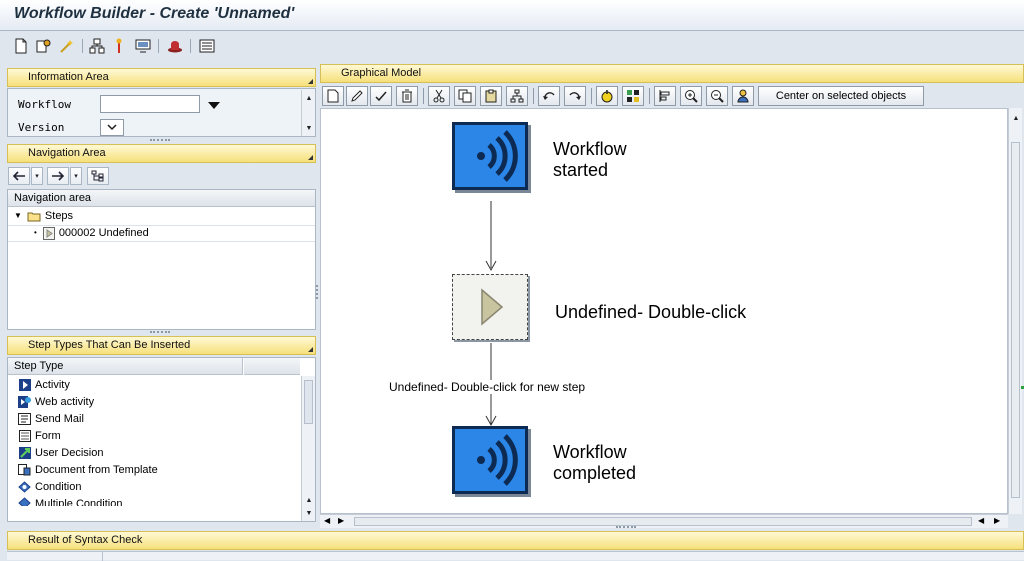  What do you see at coordinates (517, 96) in the screenshot?
I see `network-button` at bounding box center [517, 96].